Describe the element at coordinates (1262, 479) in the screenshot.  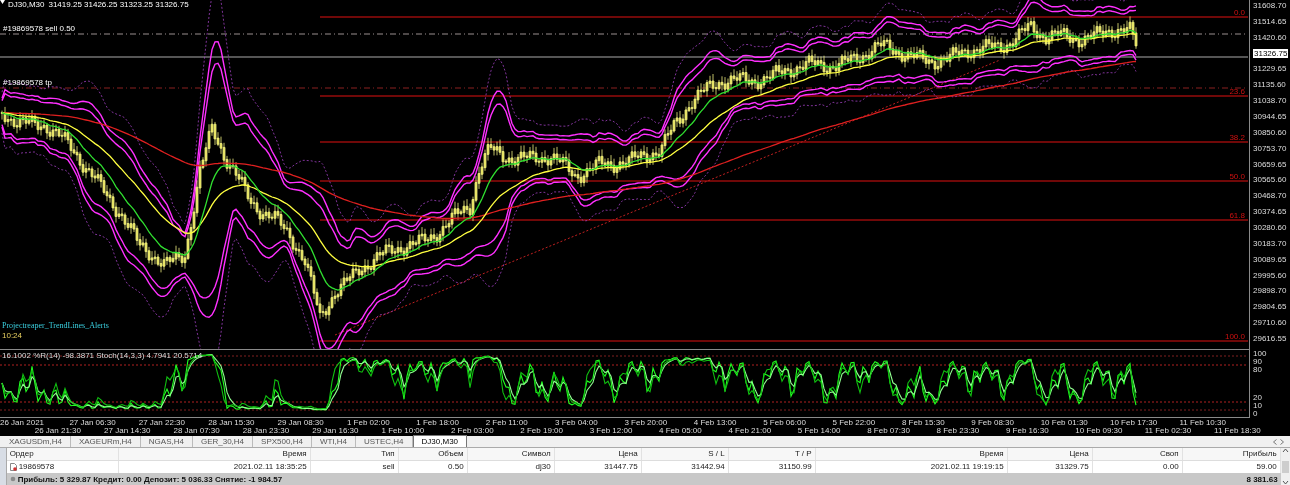
I see `total-profit: 8 381.63` at that location.